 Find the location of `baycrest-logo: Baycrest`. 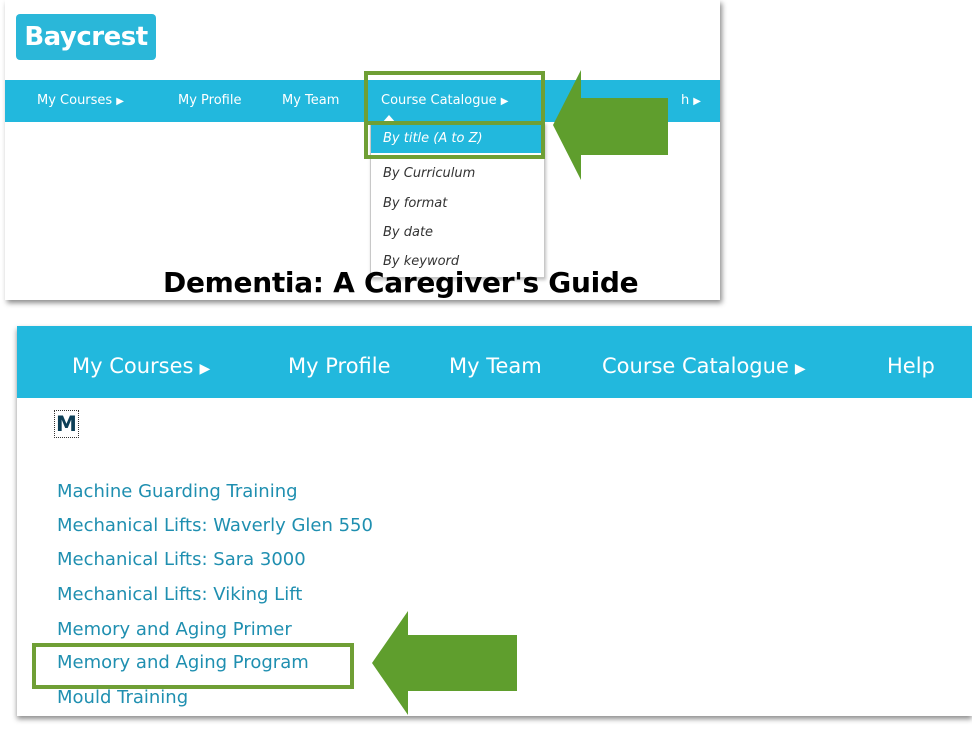

baycrest-logo: Baycrest is located at coordinates (86, 37).